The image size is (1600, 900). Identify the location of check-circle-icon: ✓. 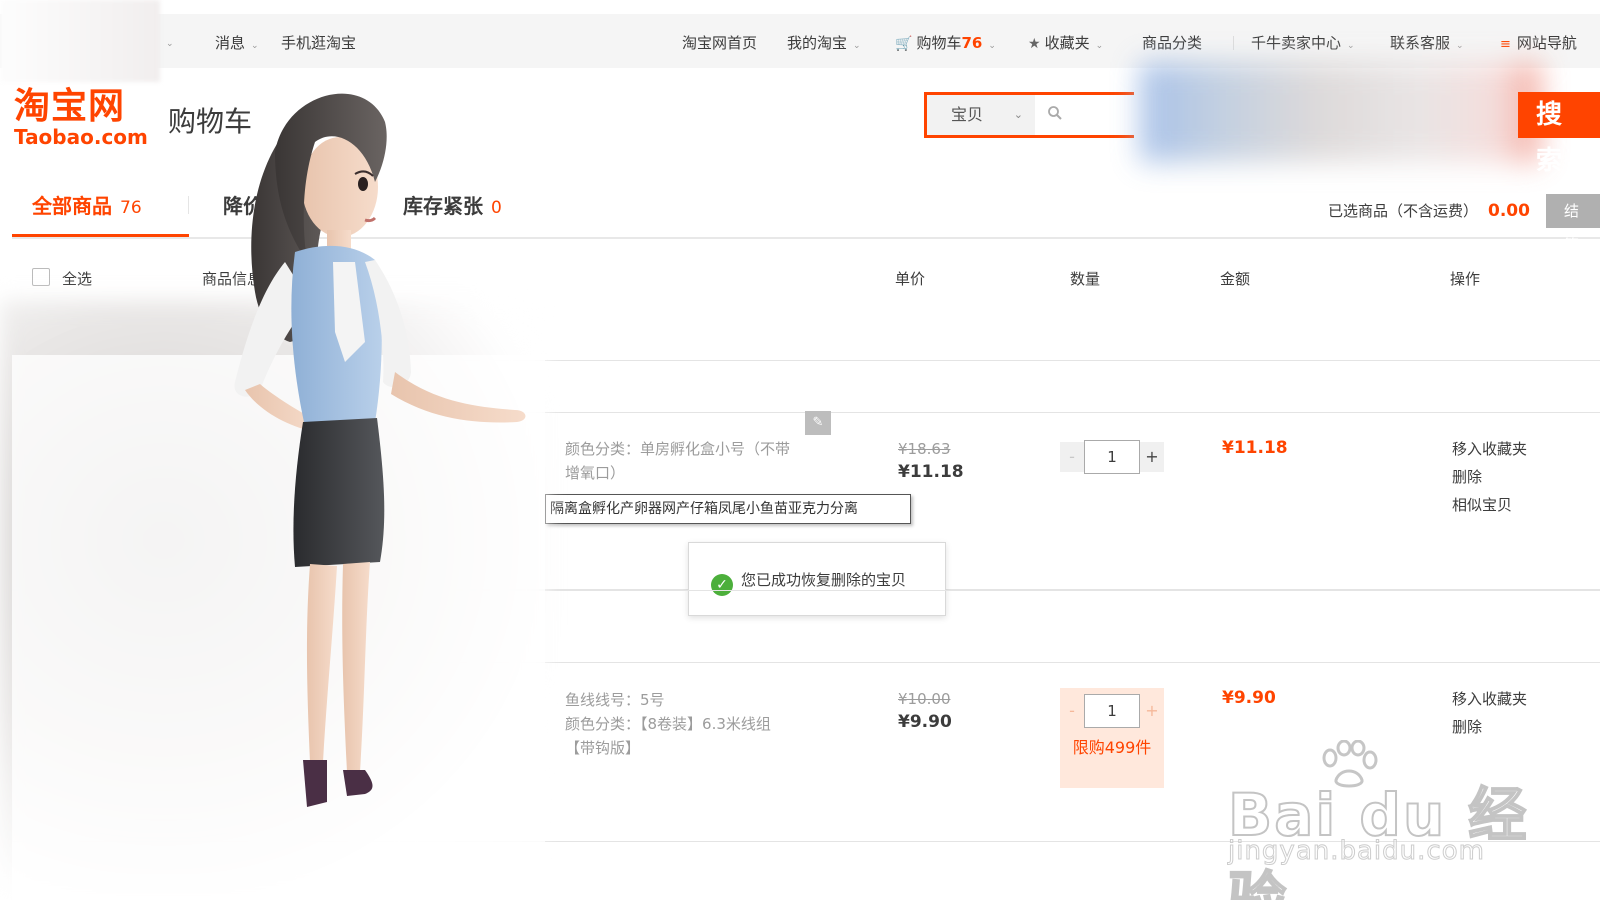
(722, 585).